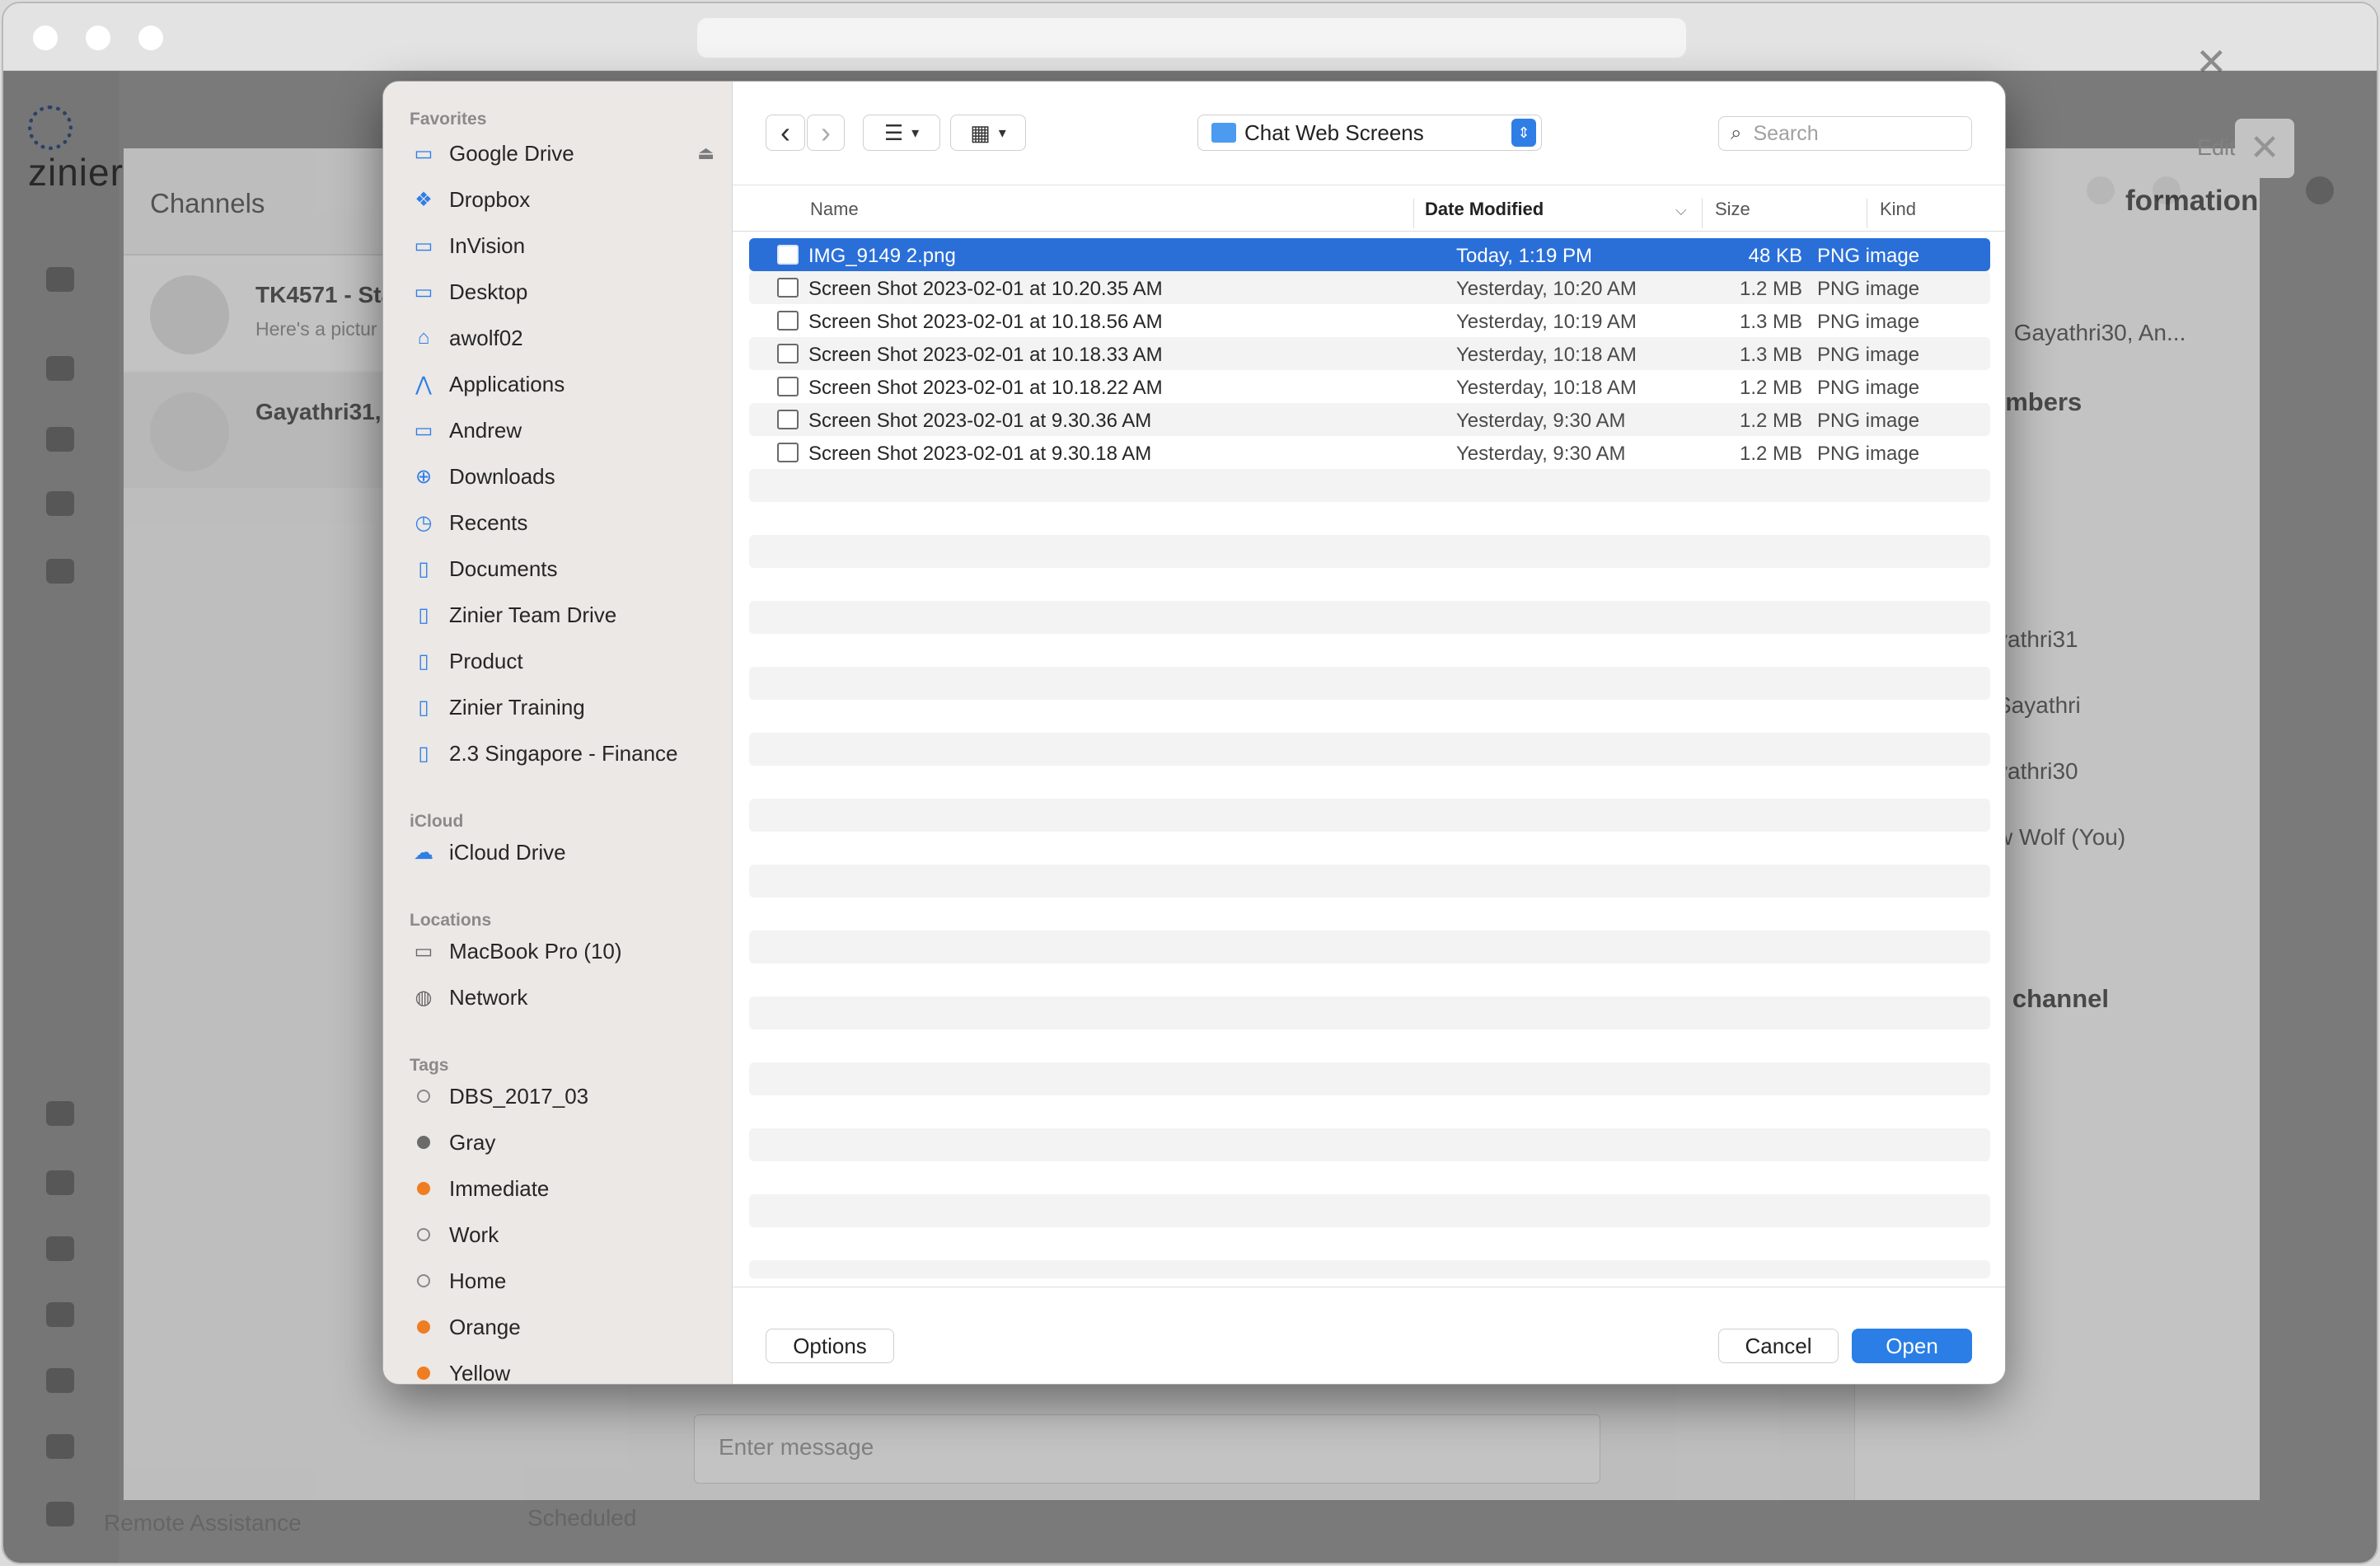  Describe the element at coordinates (325, 295) in the screenshot. I see `channel-name: TK4571 - Sta` at that location.